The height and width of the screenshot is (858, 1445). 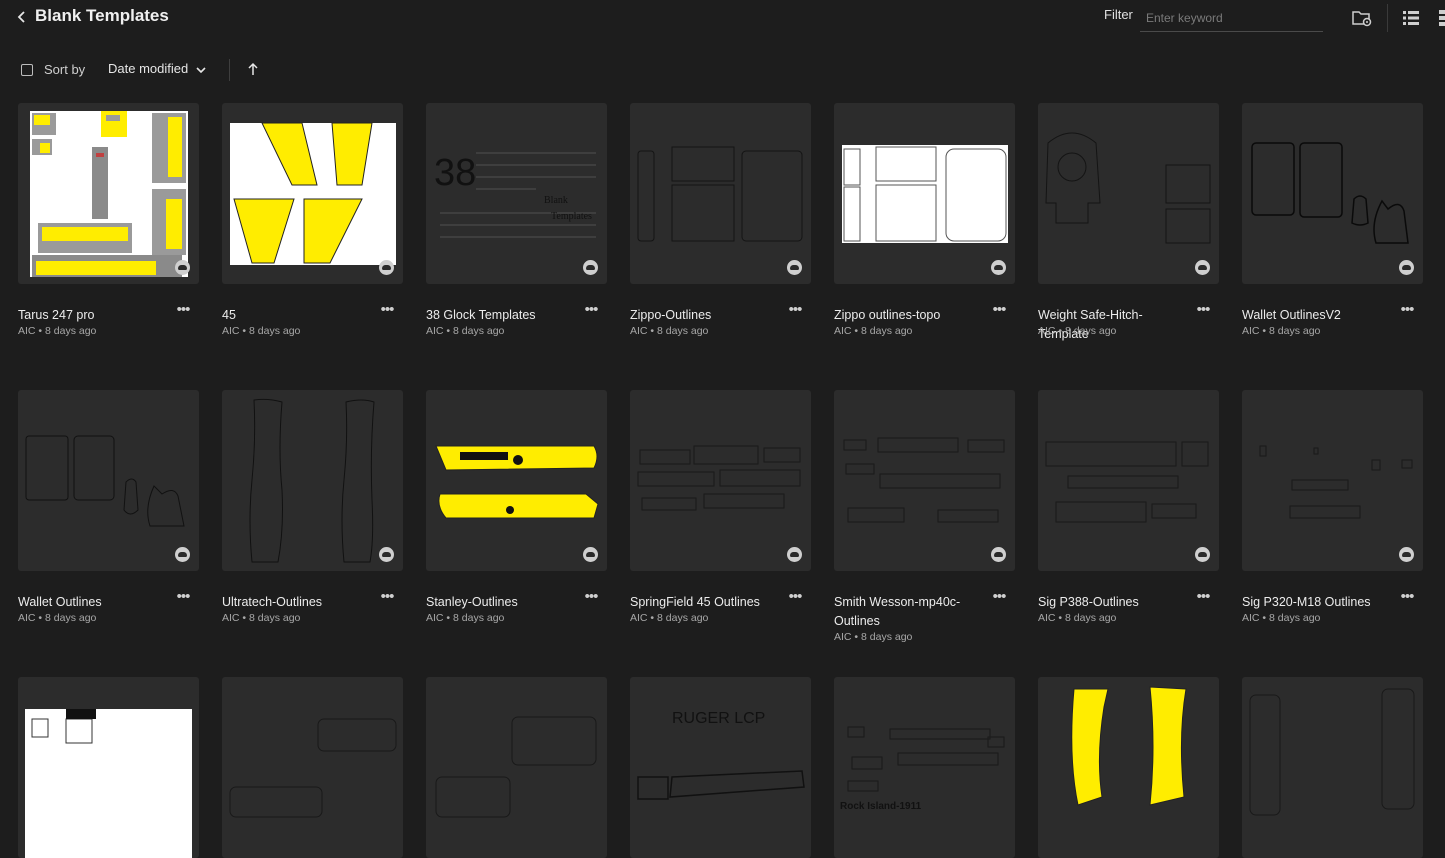 I want to click on file-name: 45, so click(x=229, y=315).